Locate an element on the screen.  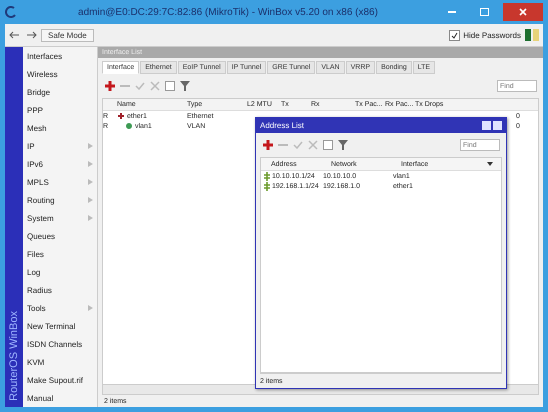
sidebar-item: IP is located at coordinates (60, 146).